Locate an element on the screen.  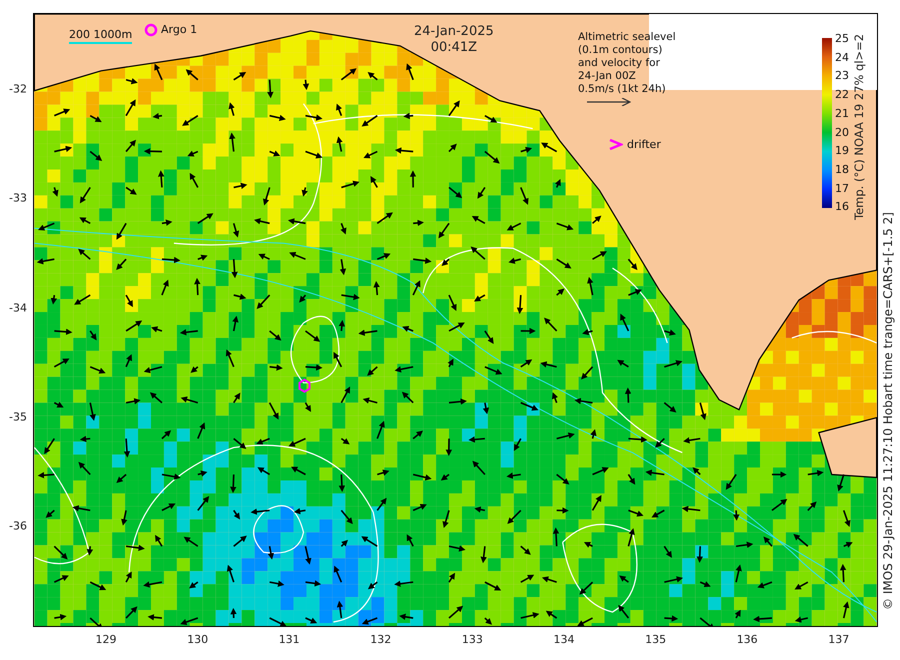
colorbar-tick-label: 17 is located at coordinates (842, 188).